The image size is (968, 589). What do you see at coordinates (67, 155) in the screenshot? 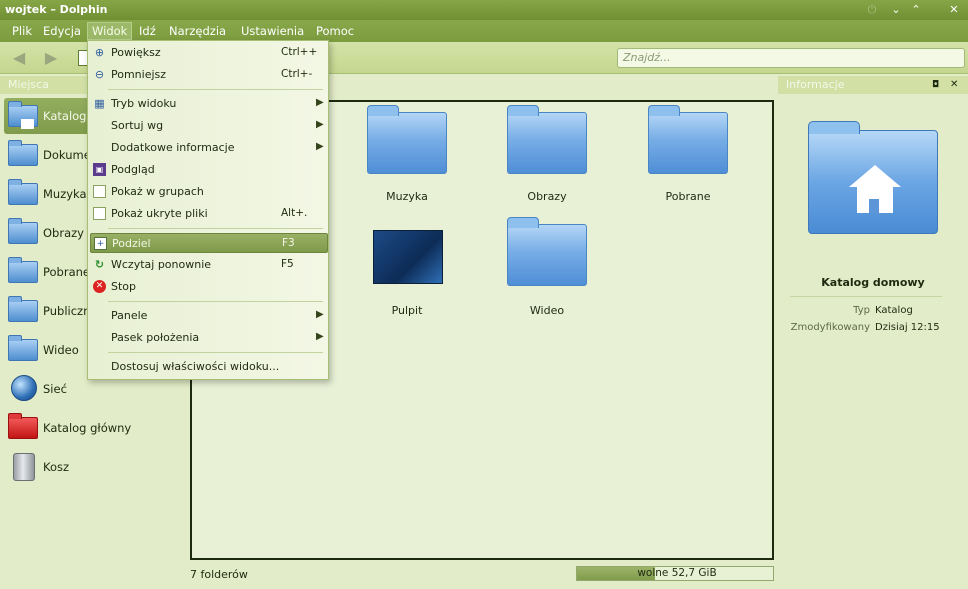
I see `place-label: Dokume` at bounding box center [67, 155].